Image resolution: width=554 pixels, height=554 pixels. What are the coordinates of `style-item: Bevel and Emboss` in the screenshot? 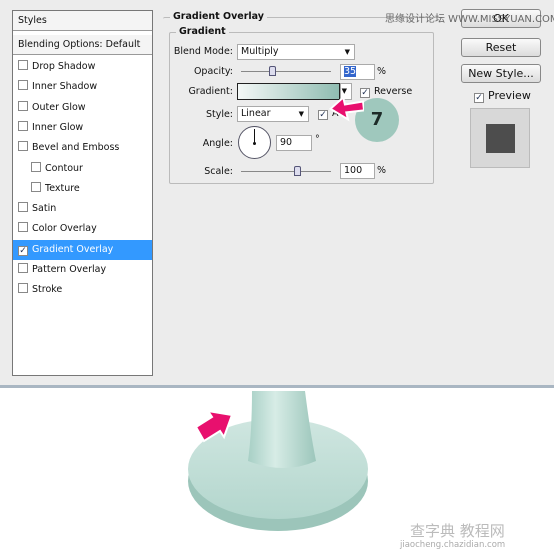 It's located at (82, 148).